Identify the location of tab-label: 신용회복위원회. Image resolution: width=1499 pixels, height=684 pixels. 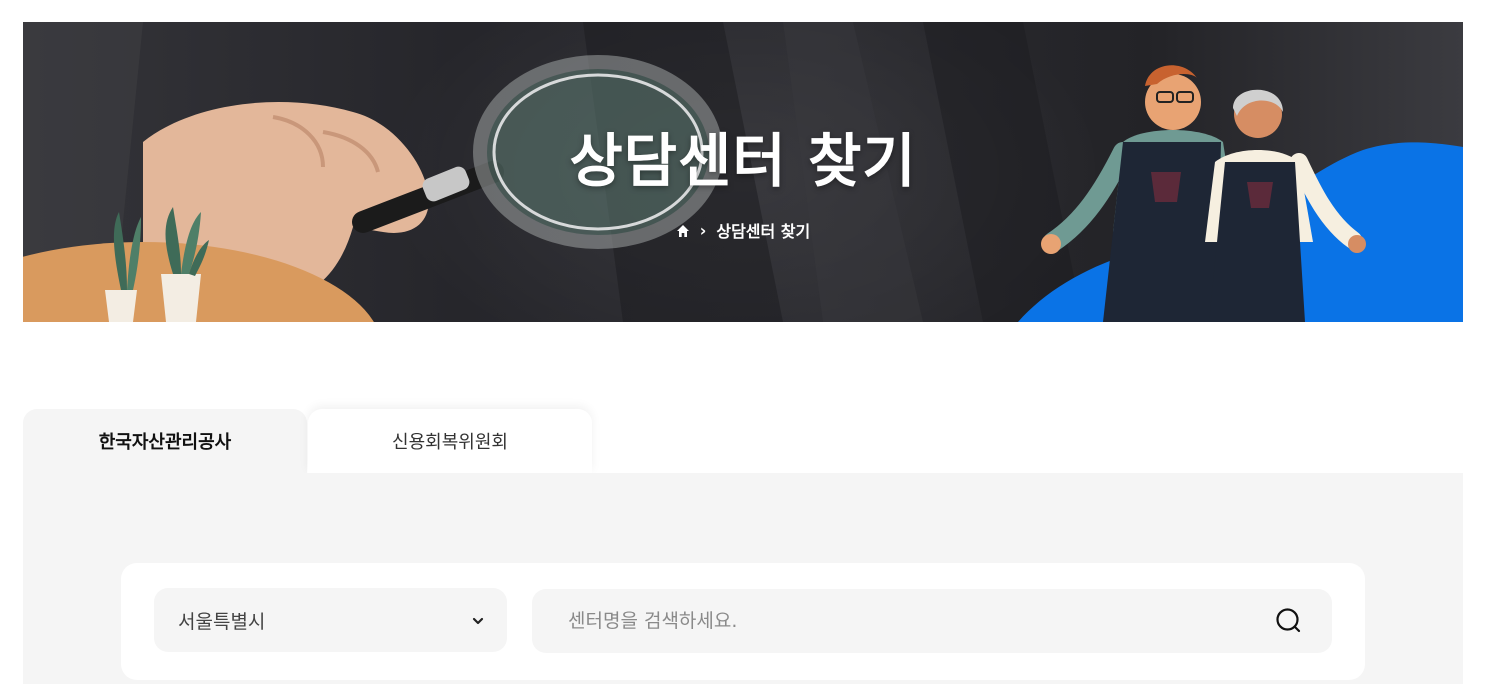
(450, 442).